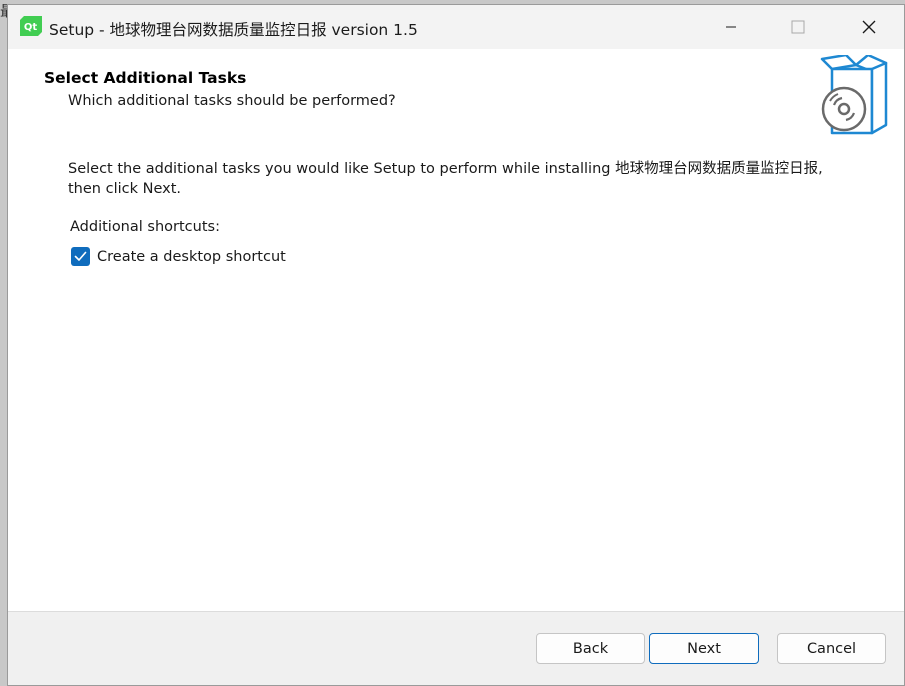  Describe the element at coordinates (854, 95) in the screenshot. I see `setup-box-disc-icon` at that location.